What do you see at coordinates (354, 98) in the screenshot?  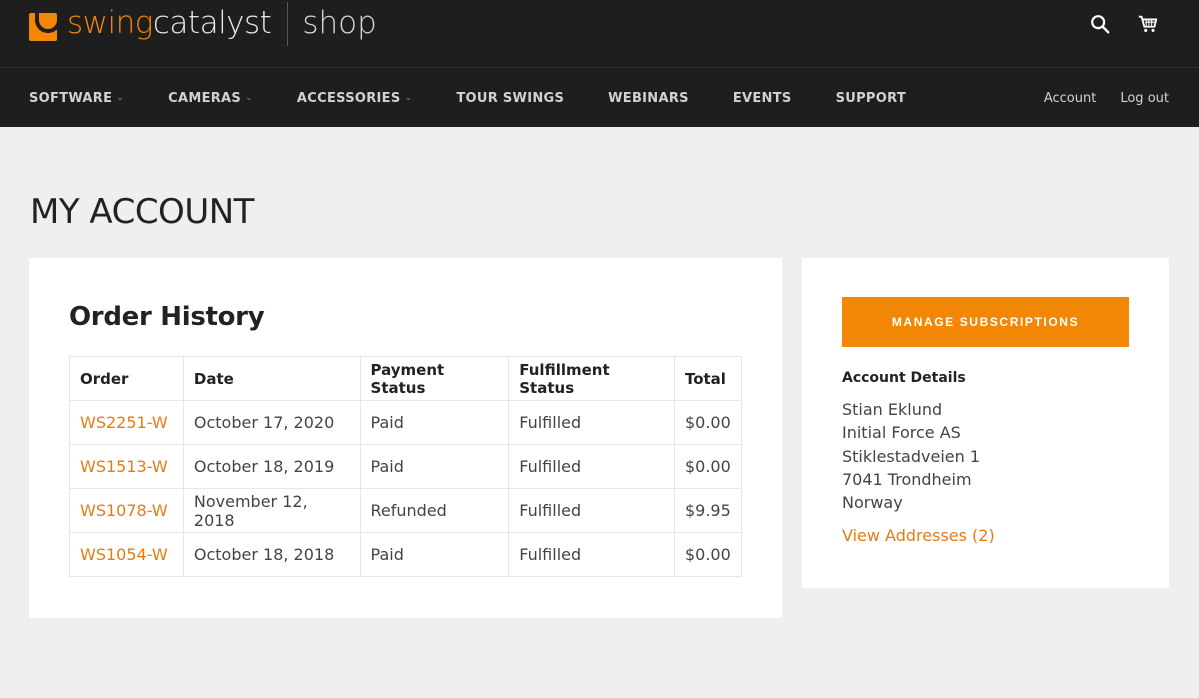 I see `nav-item-accessories: ACCESSORIES ⌄` at bounding box center [354, 98].